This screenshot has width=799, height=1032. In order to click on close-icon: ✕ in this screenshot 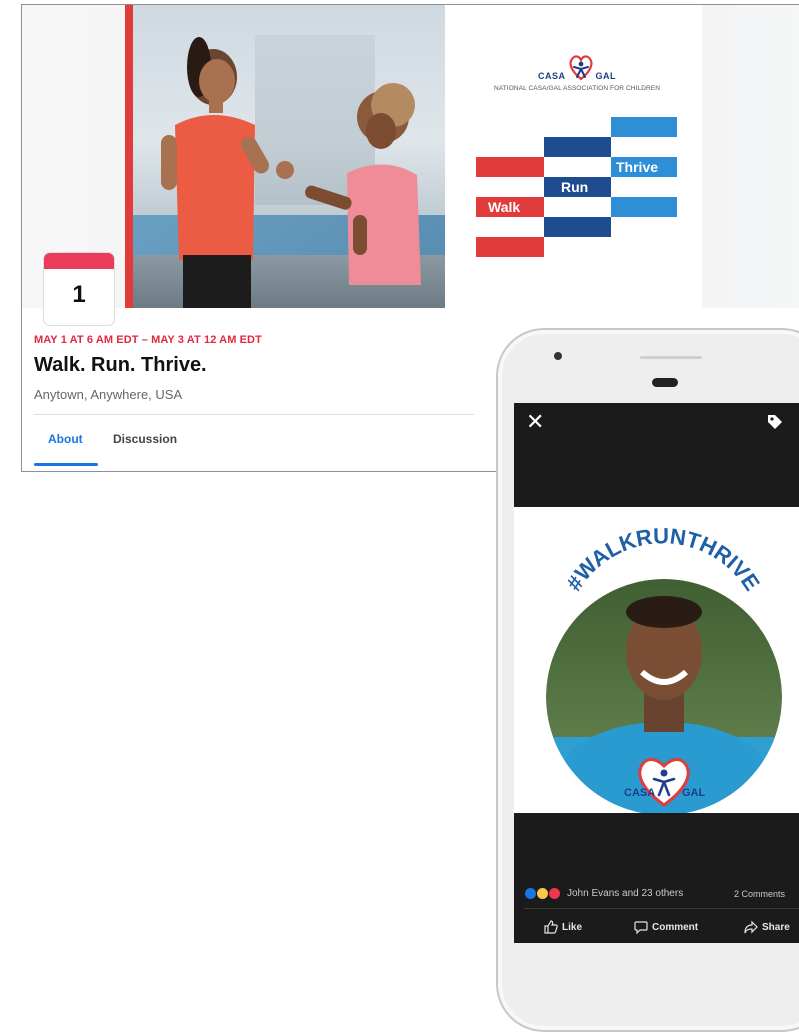, I will do `click(535, 422)`.